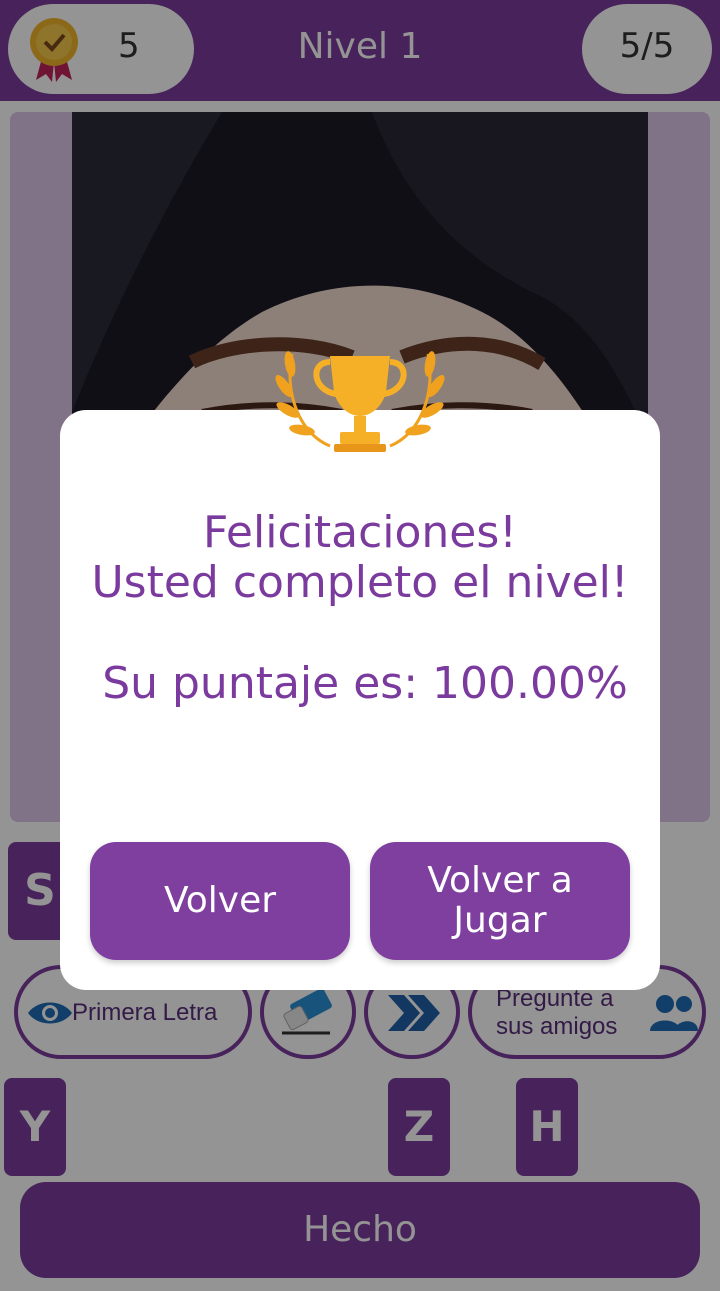  Describe the element at coordinates (360, 532) in the screenshot. I see `dialog-title-line1: Felicitaciones!` at that location.